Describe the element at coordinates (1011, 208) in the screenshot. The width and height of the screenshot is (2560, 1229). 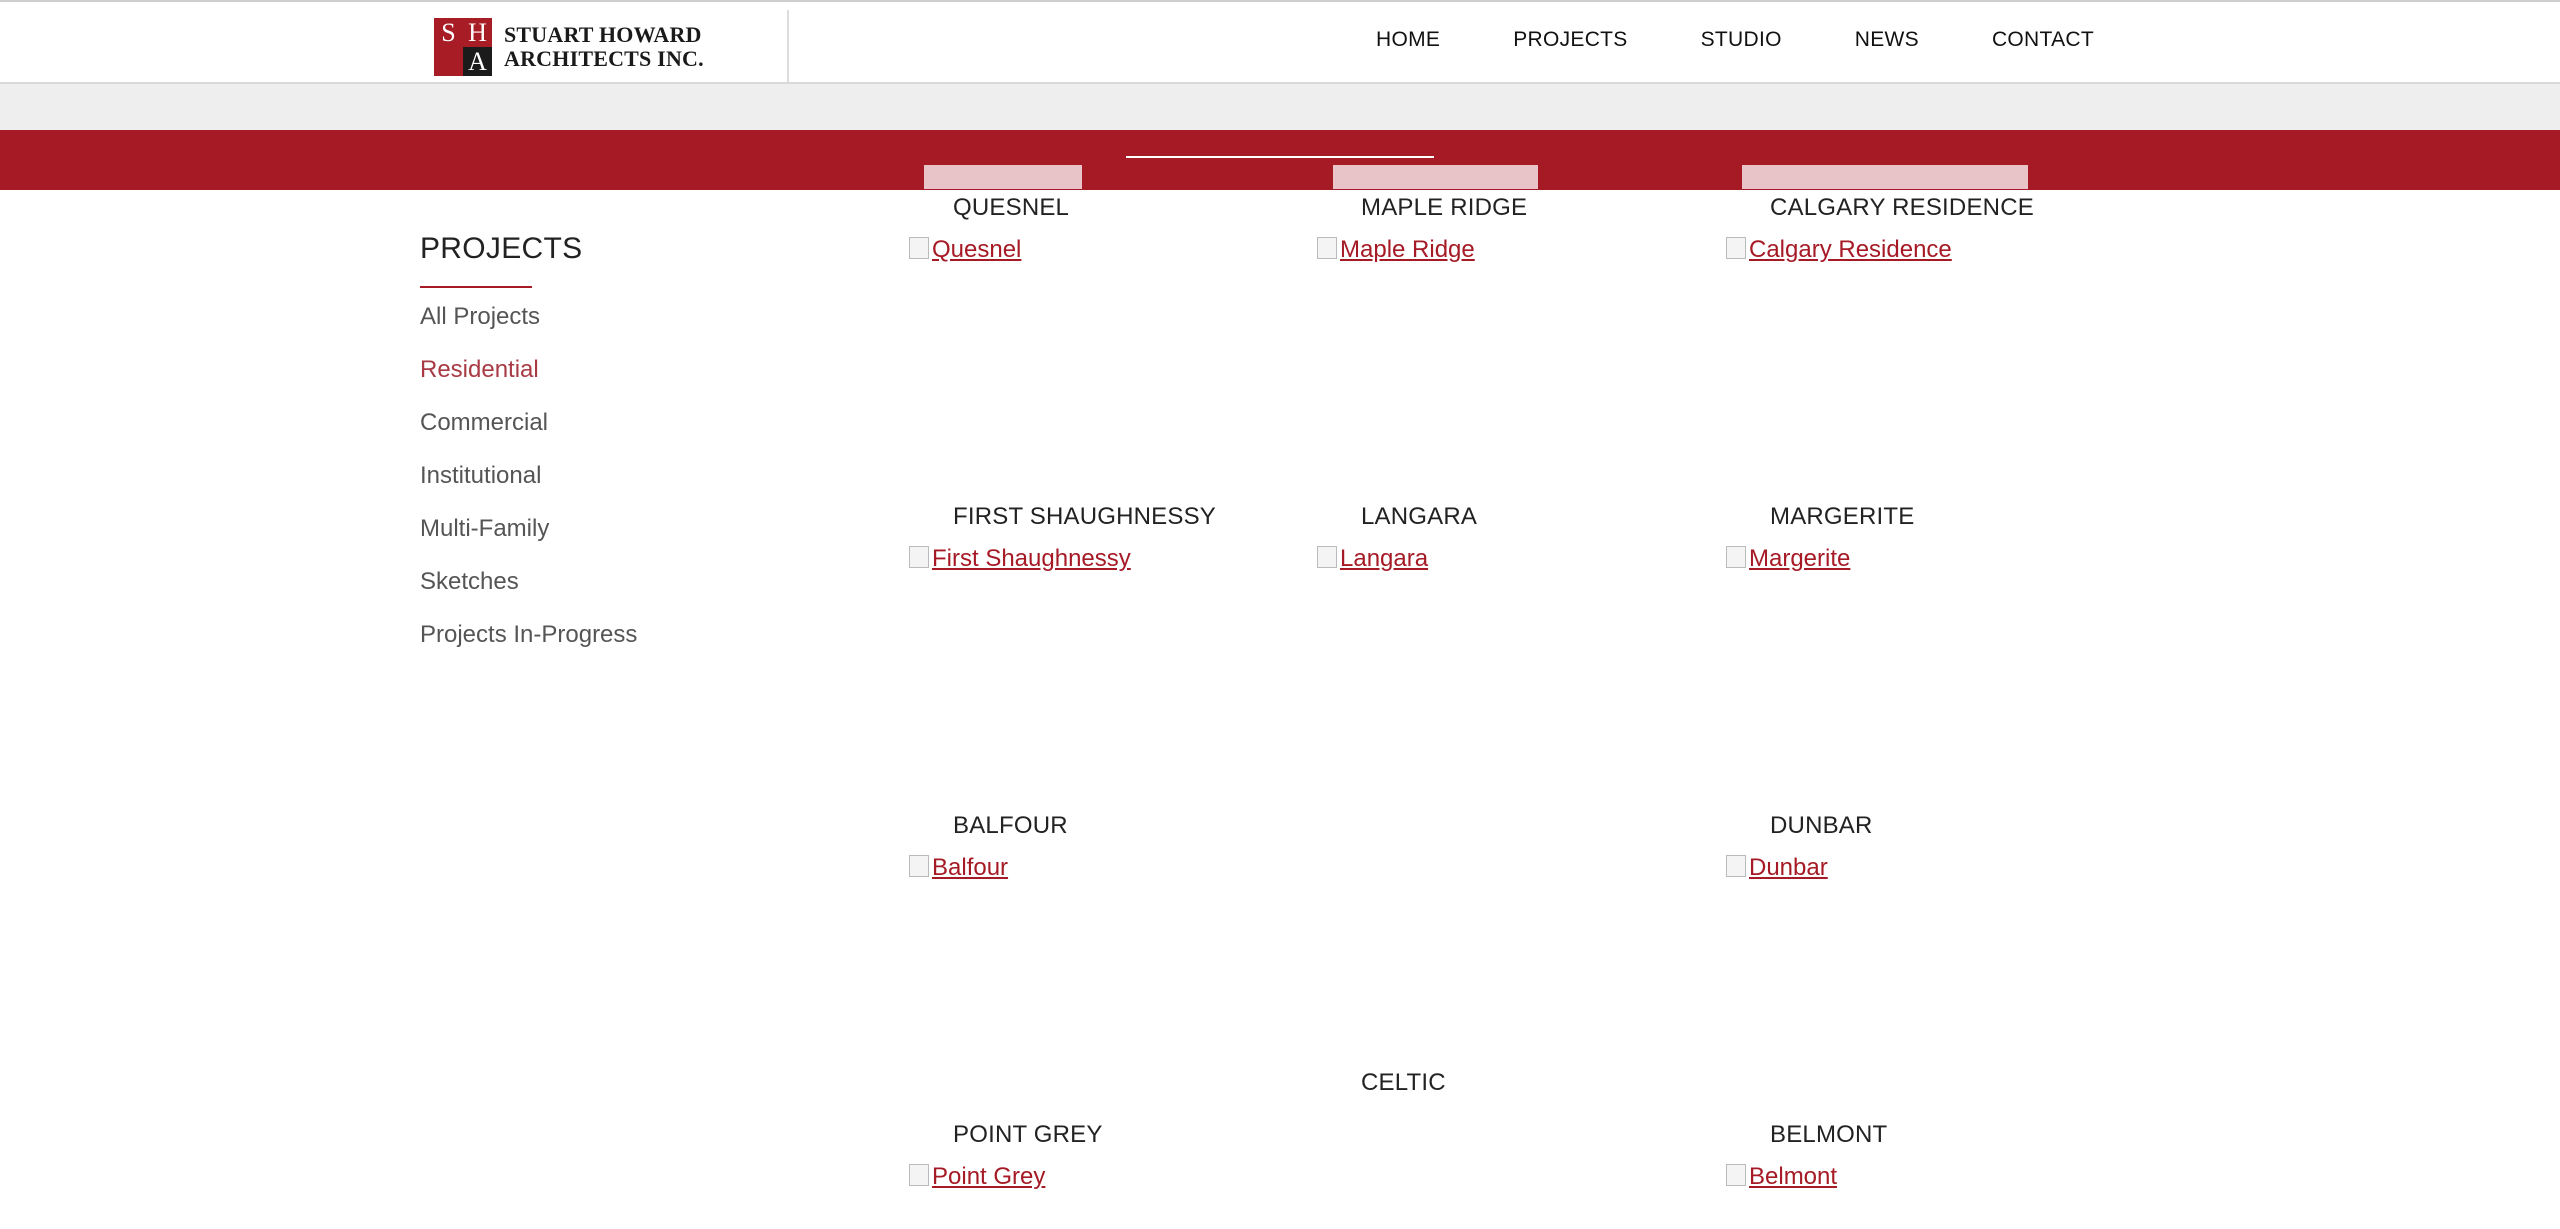
I see `project-title-quesnel: QUESNEL` at that location.